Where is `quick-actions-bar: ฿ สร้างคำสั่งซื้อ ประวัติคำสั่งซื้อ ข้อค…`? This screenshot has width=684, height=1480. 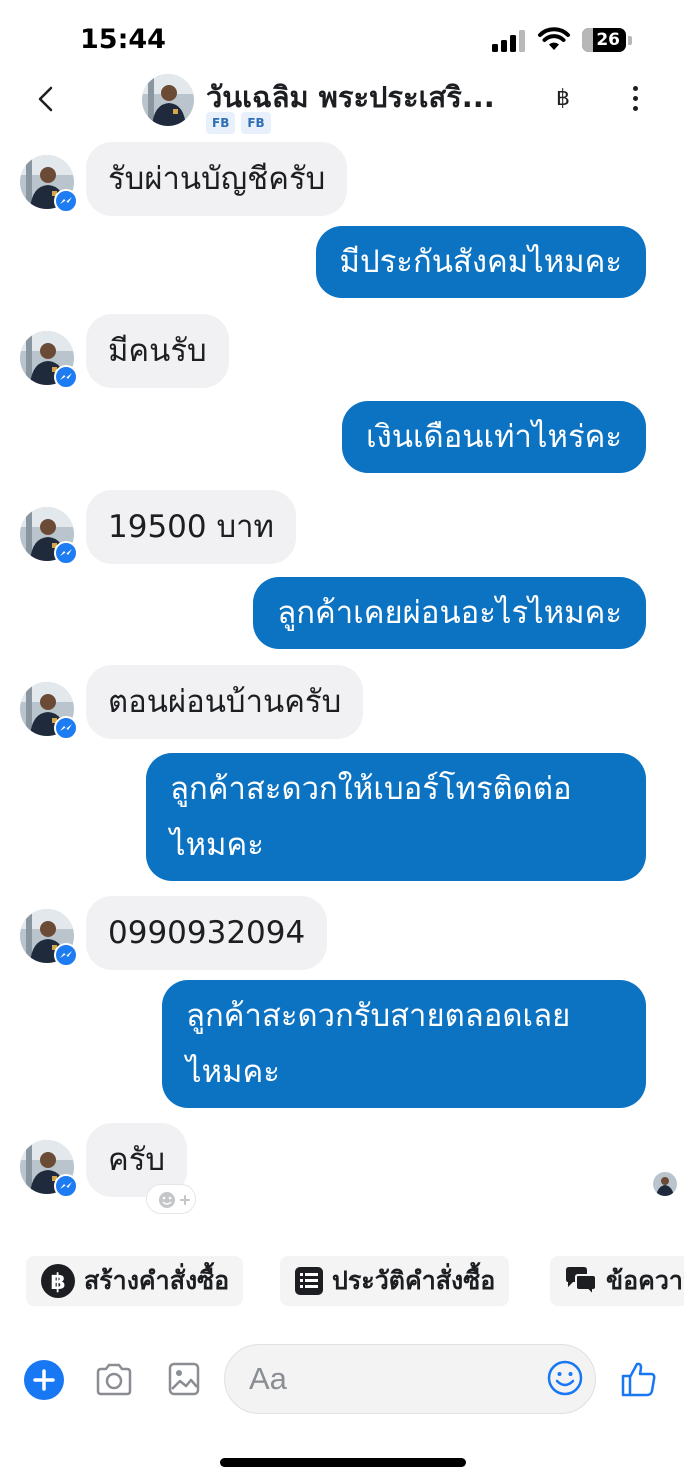 quick-actions-bar: ฿ สร้างคำสั่งซื้อ ประวัติคำสั่งซื้อ ข้อค… is located at coordinates (342, 1282).